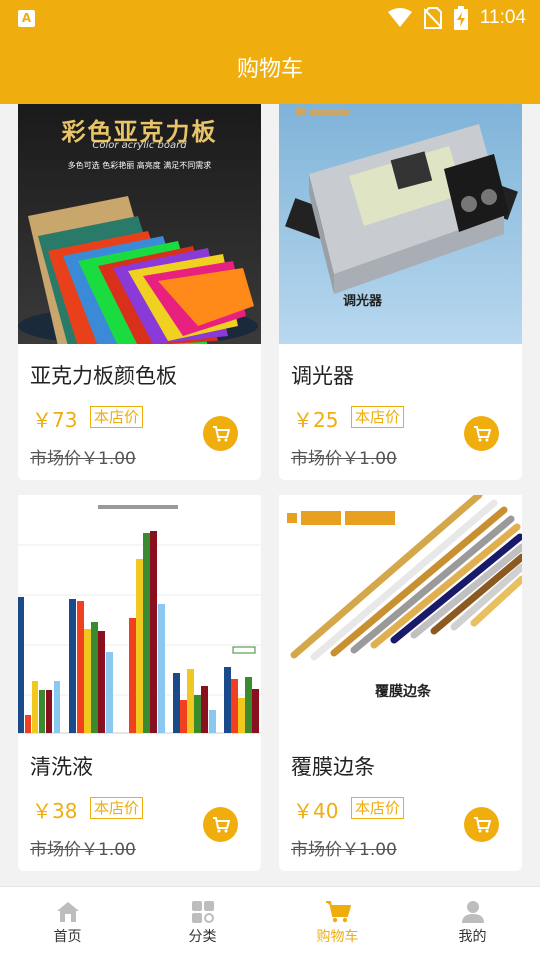  Describe the element at coordinates (472, 912) in the screenshot. I see `user-icon` at that location.